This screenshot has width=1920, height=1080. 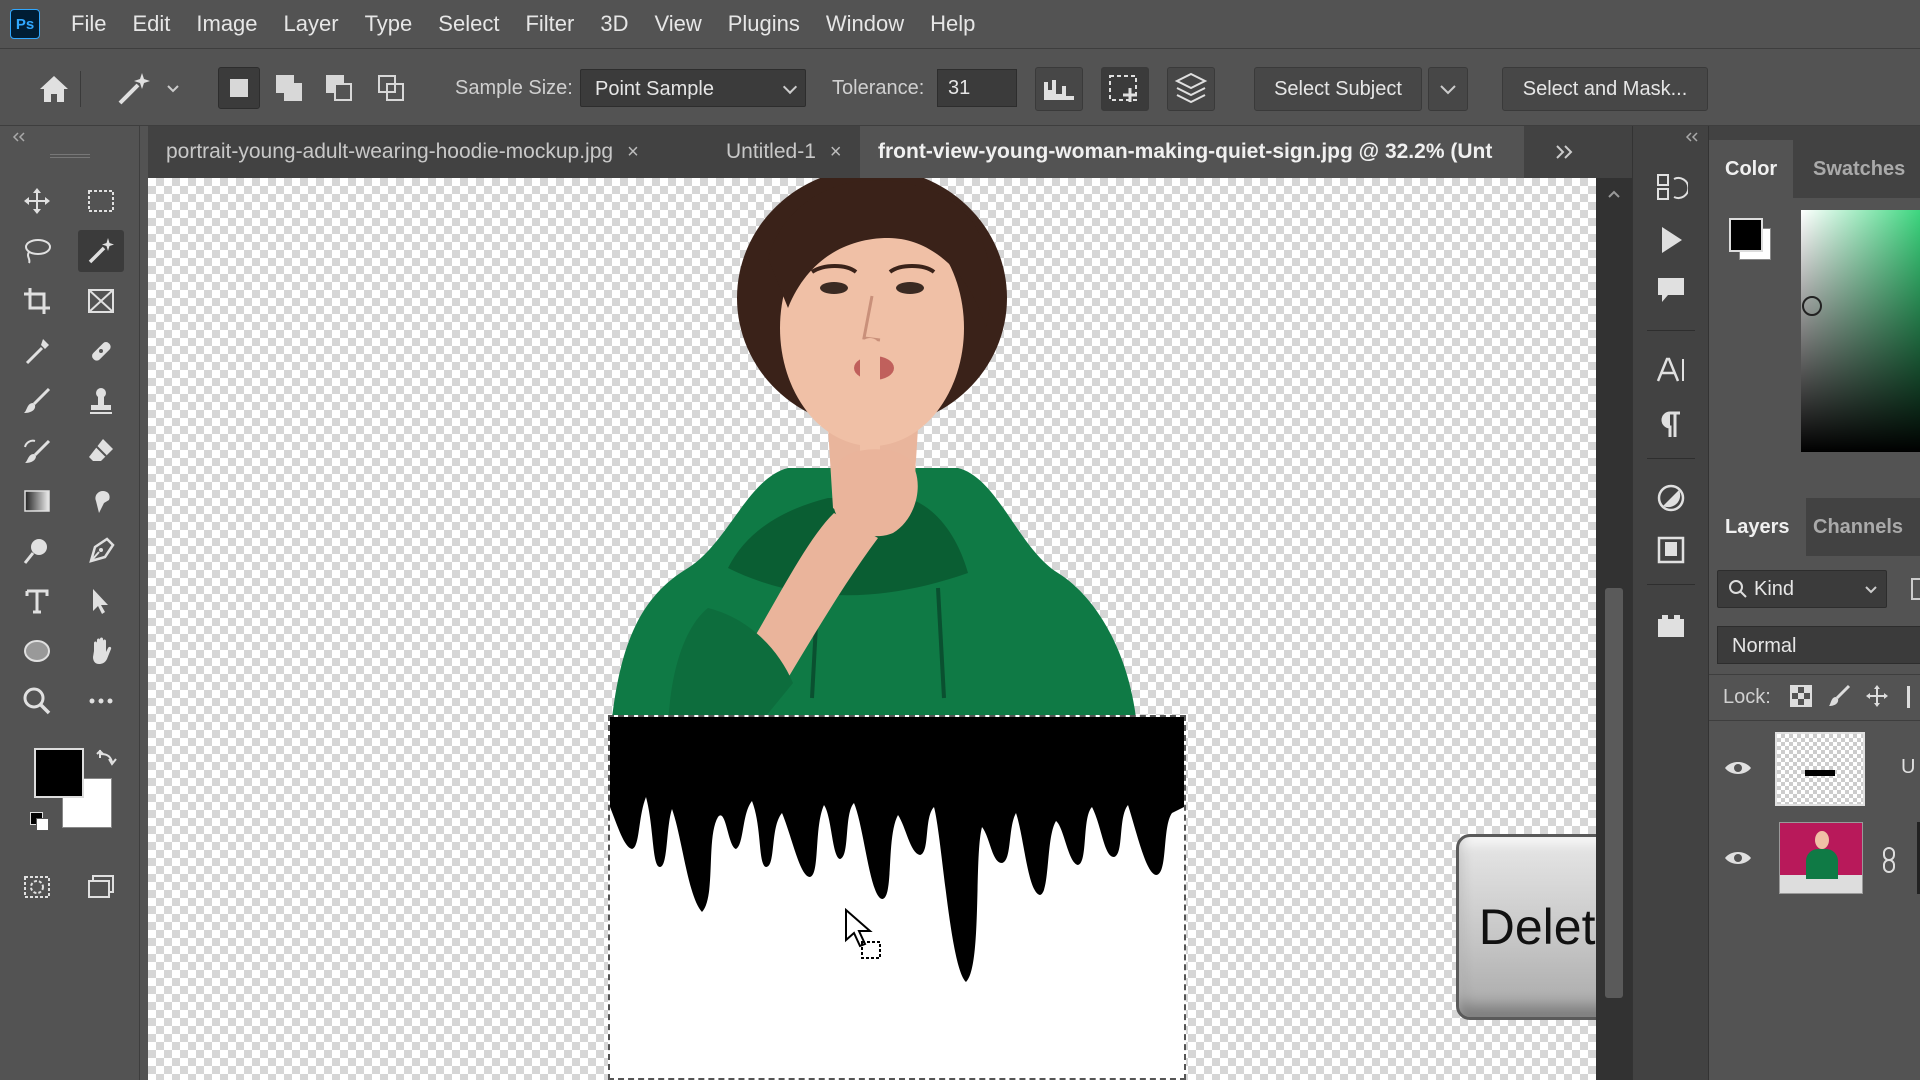 What do you see at coordinates (468, 24) in the screenshot?
I see `menu-select: Select` at bounding box center [468, 24].